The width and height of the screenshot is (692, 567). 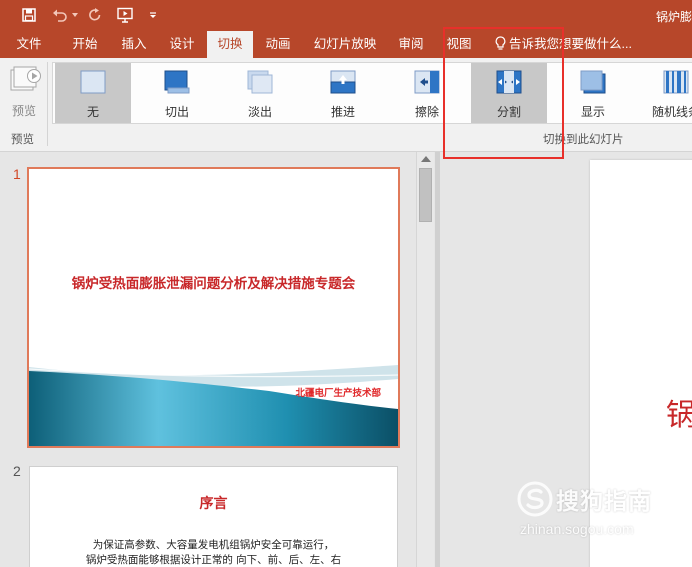 What do you see at coordinates (427, 83) in the screenshot?
I see `wipe-transition-icon` at bounding box center [427, 83].